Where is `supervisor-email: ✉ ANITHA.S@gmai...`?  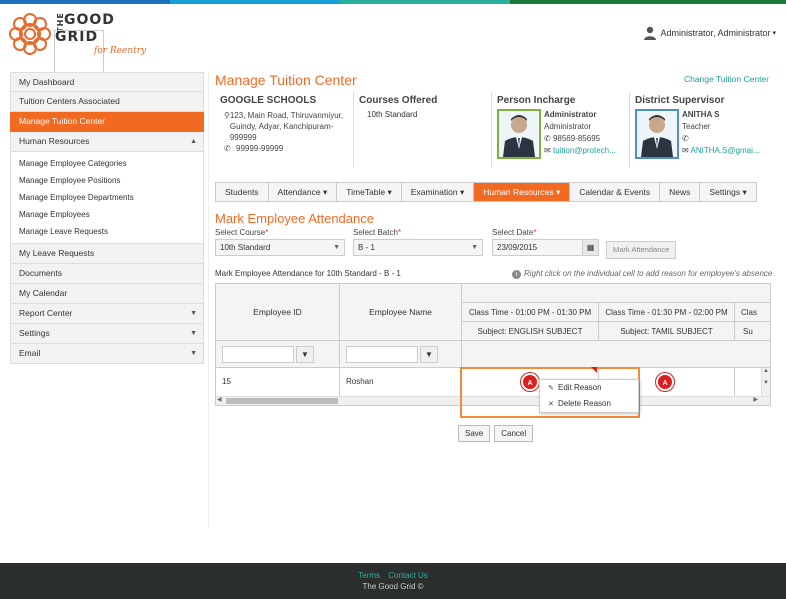 supervisor-email: ✉ ANITHA.S@gmai... is located at coordinates (721, 151).